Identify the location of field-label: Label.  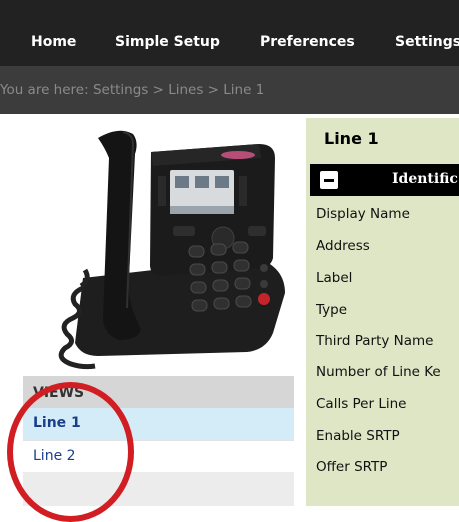
(334, 278).